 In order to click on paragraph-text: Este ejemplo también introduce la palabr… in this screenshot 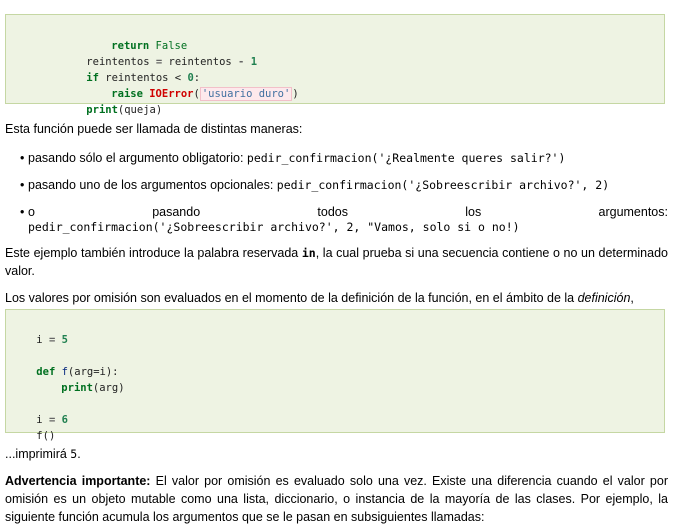, I will do `click(153, 253)`.